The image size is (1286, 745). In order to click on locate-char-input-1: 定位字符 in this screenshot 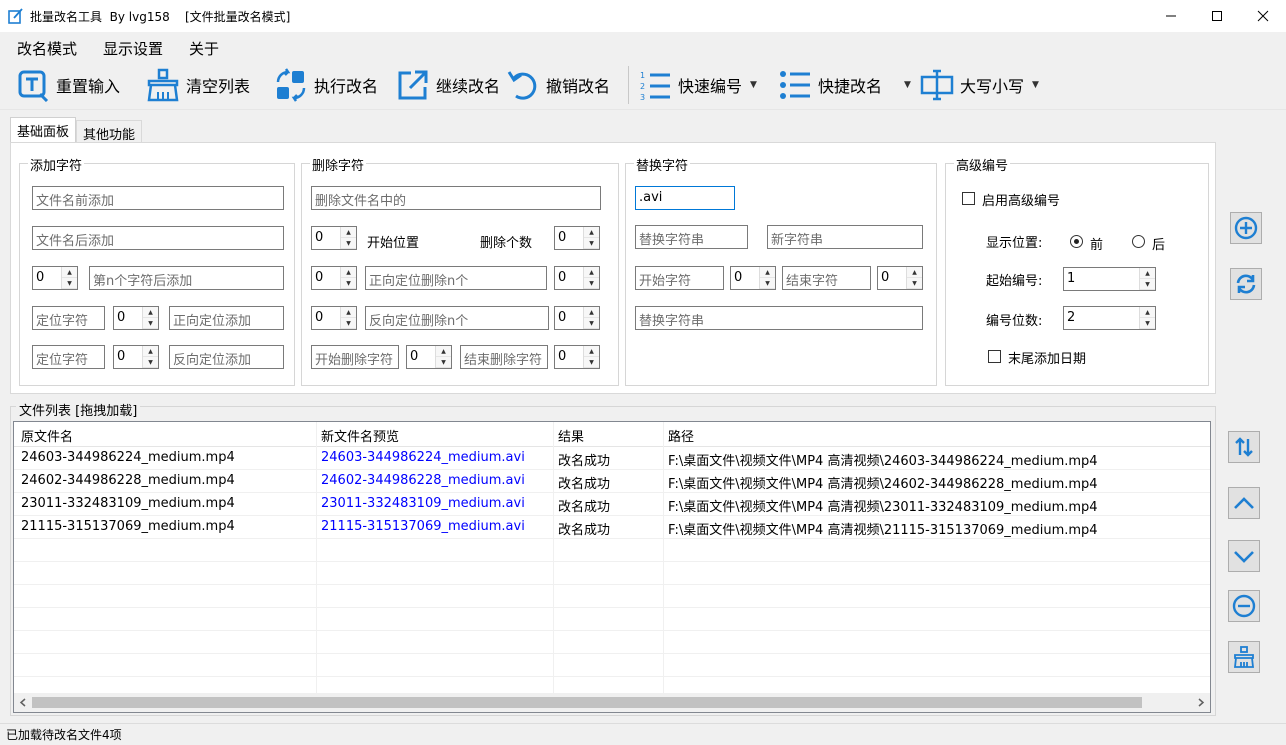, I will do `click(68, 318)`.